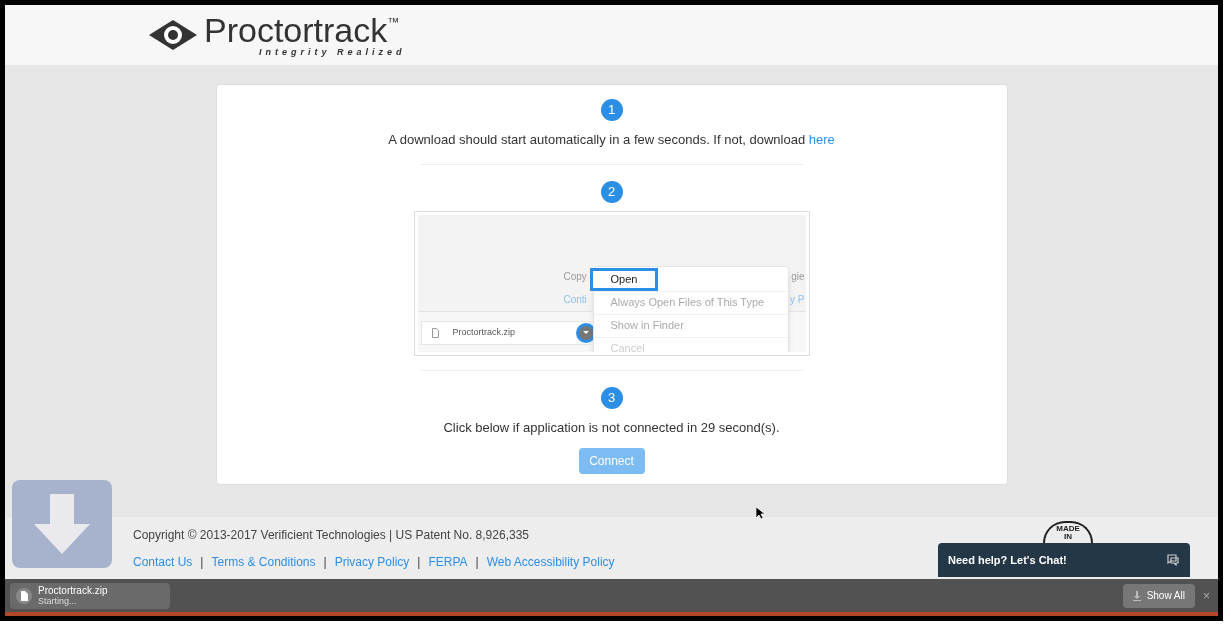 The width and height of the screenshot is (1231, 635). What do you see at coordinates (1068, 537) in the screenshot?
I see `badge-text: IN` at bounding box center [1068, 537].